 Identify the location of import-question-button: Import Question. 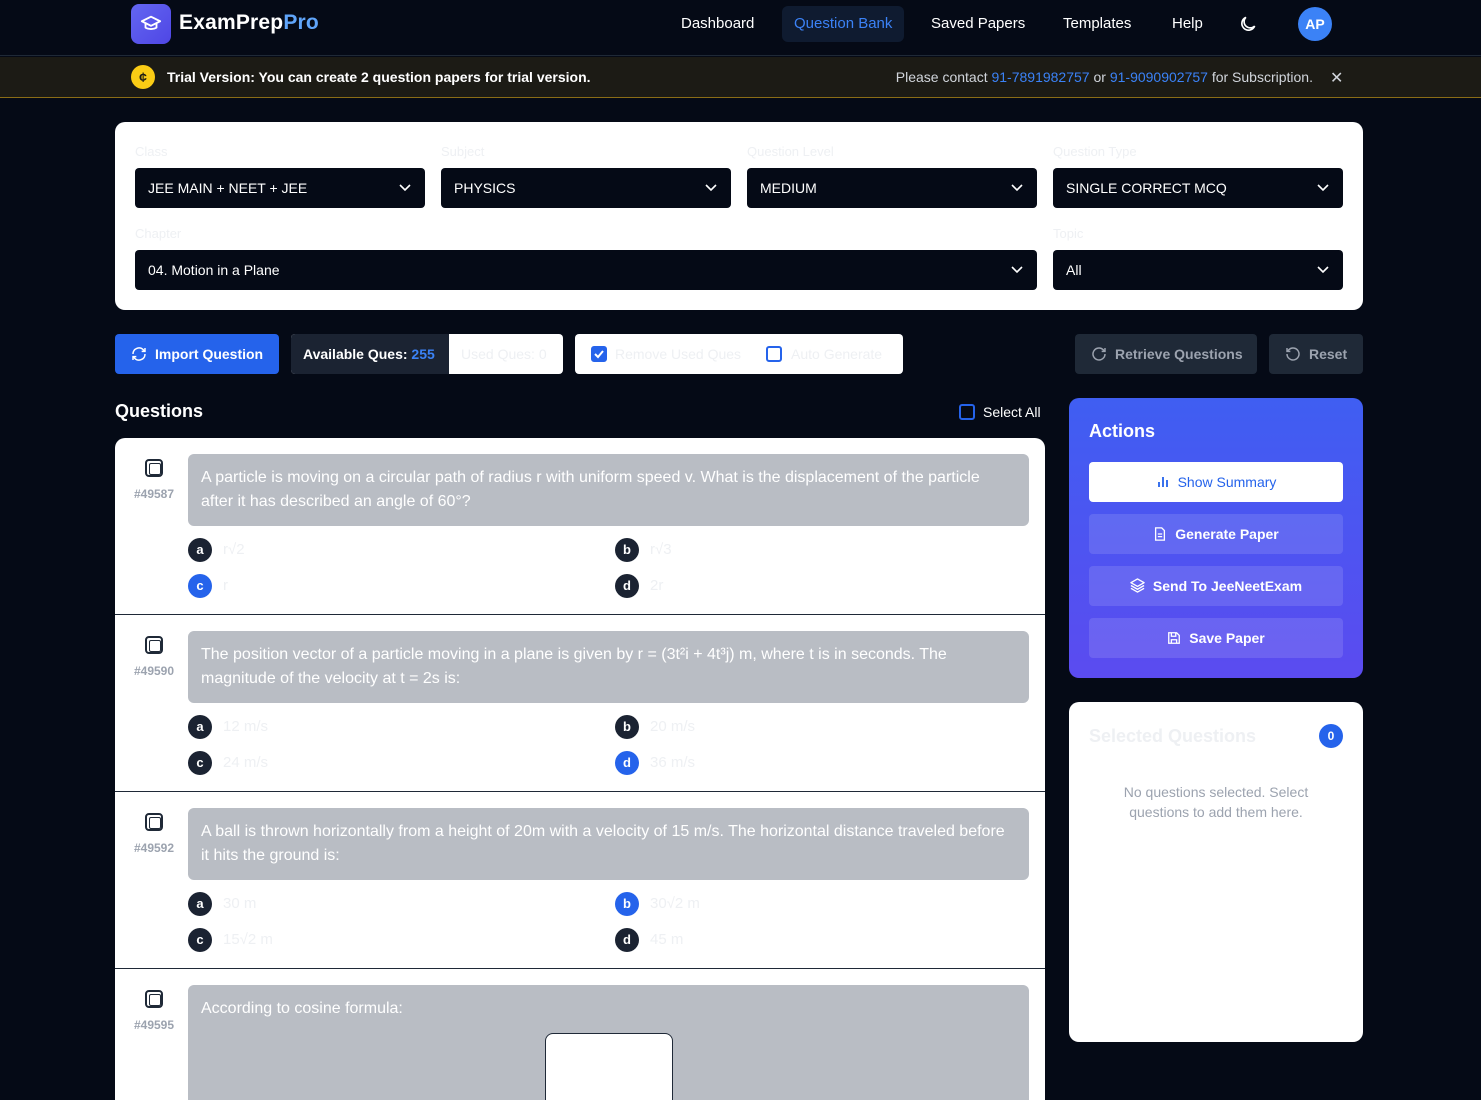
(197, 354).